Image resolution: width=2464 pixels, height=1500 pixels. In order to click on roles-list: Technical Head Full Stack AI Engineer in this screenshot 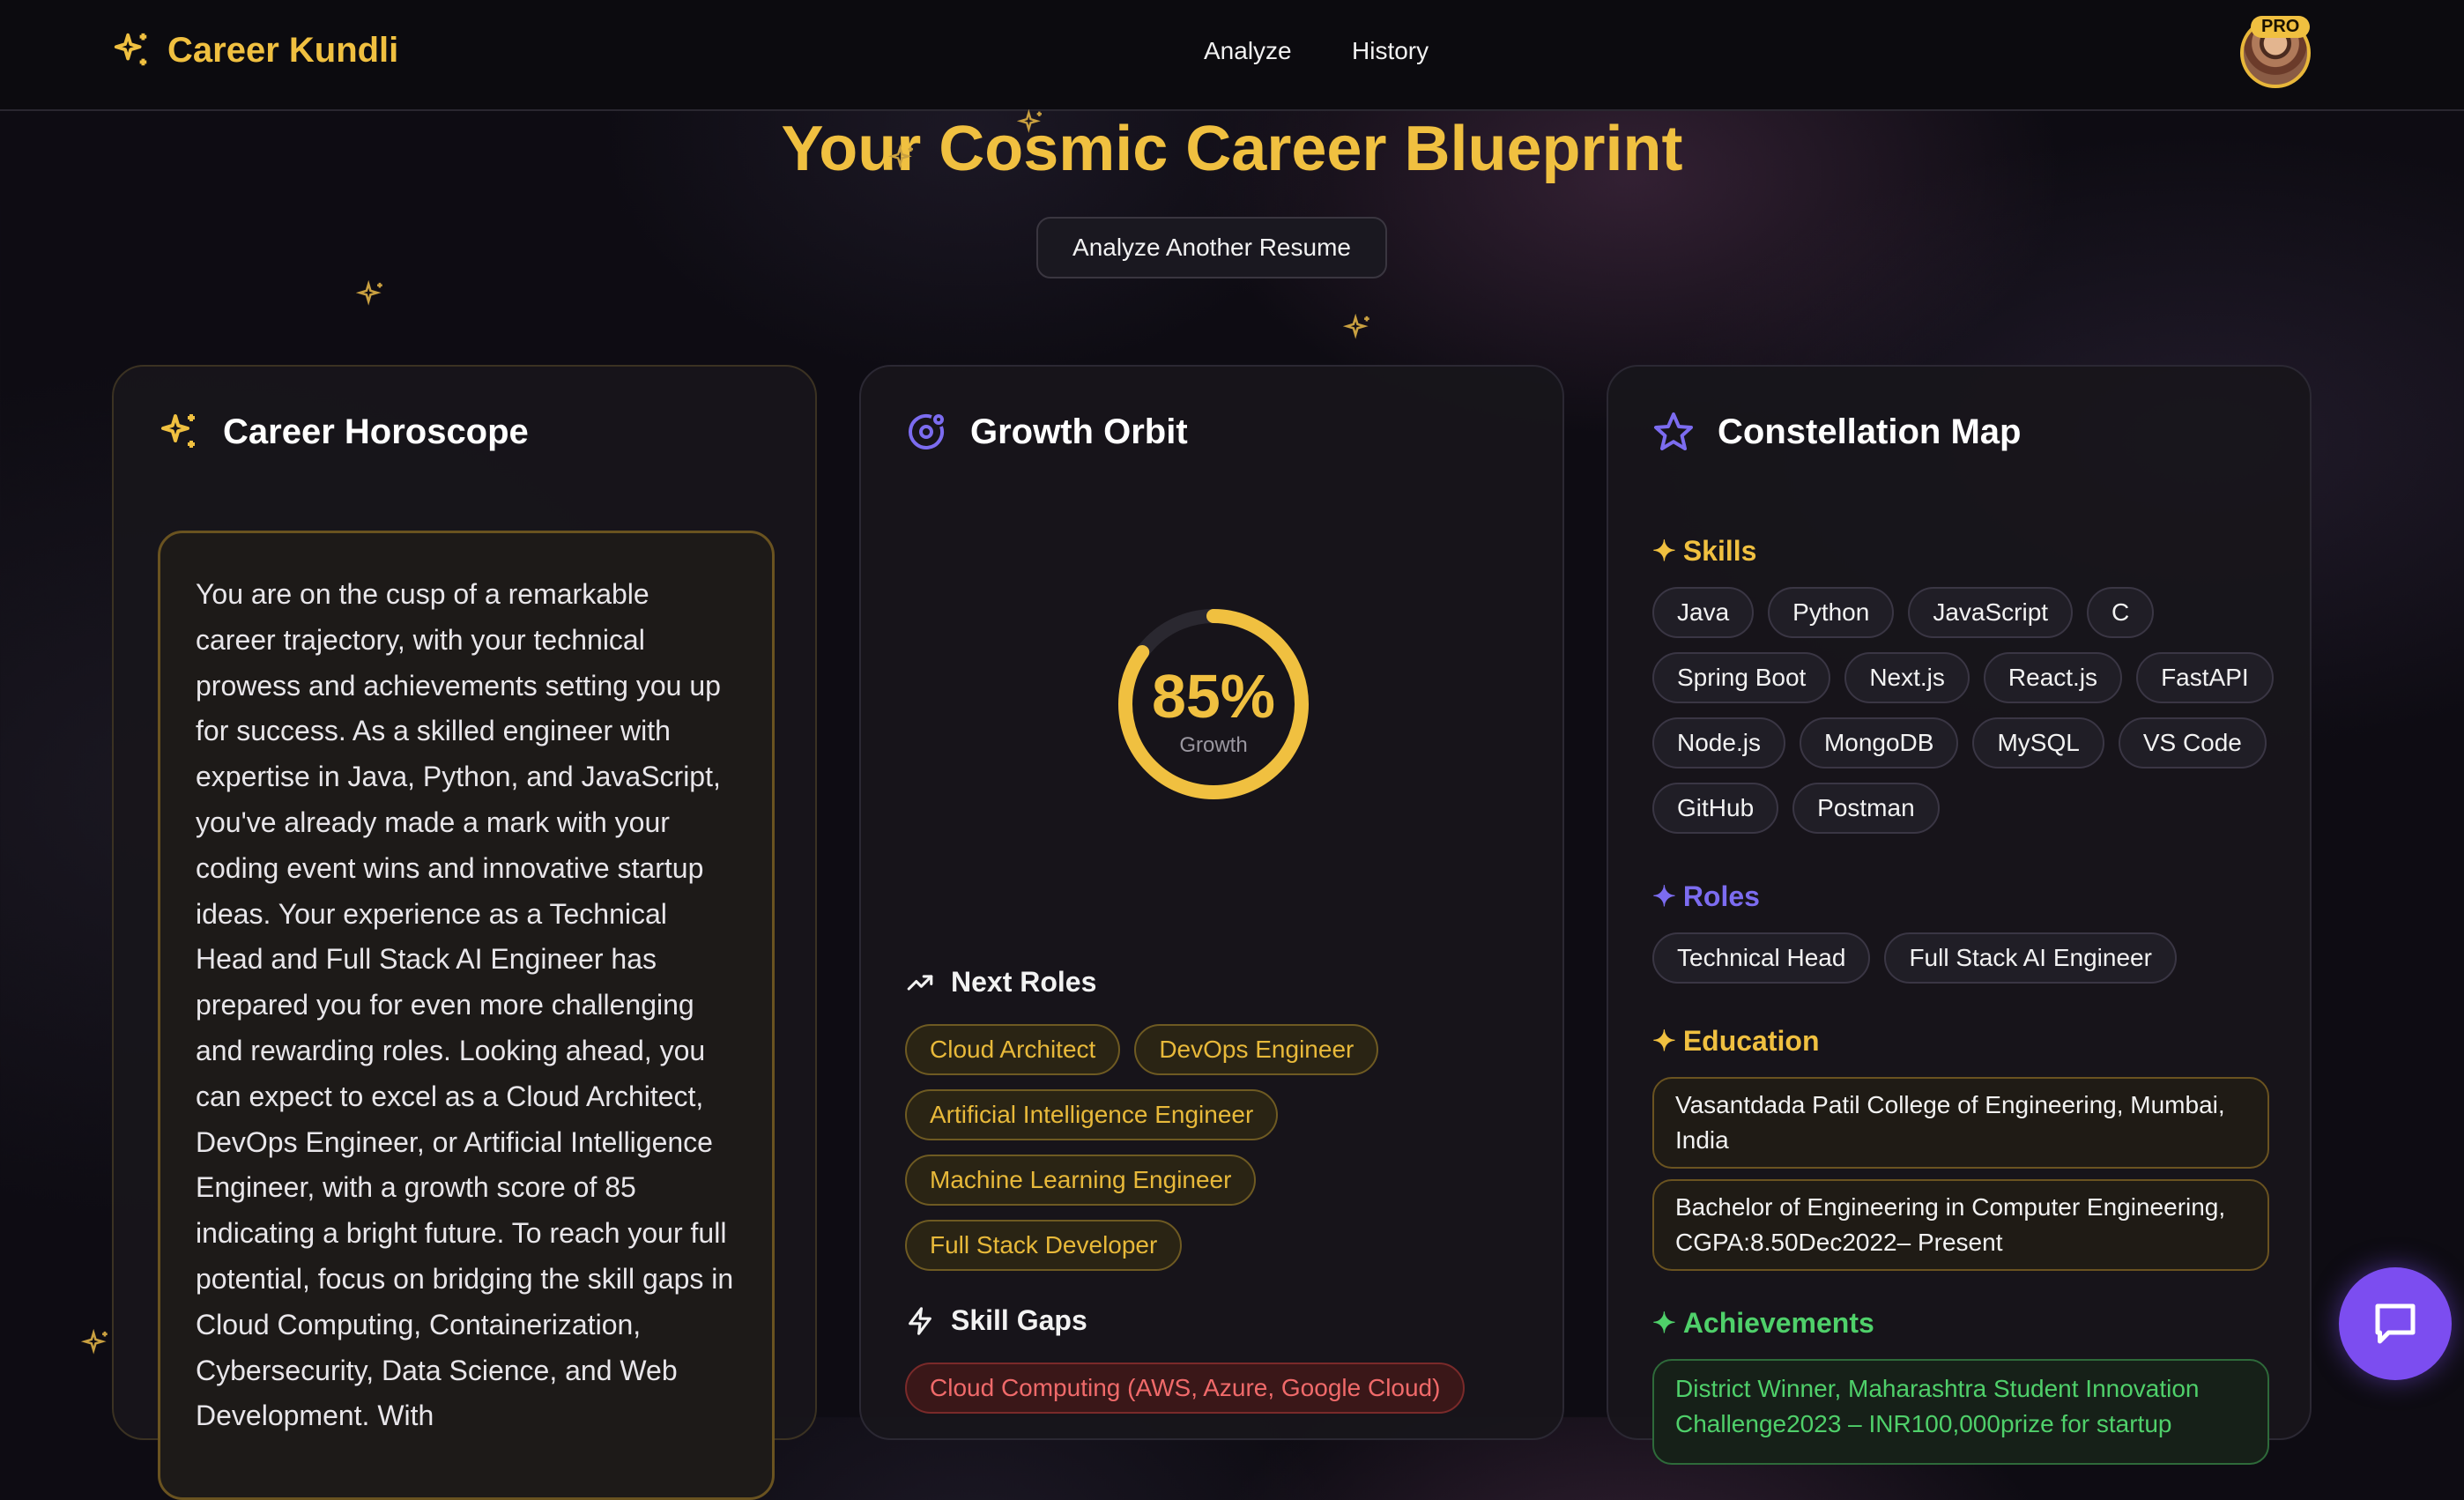, I will do `click(1969, 958)`.